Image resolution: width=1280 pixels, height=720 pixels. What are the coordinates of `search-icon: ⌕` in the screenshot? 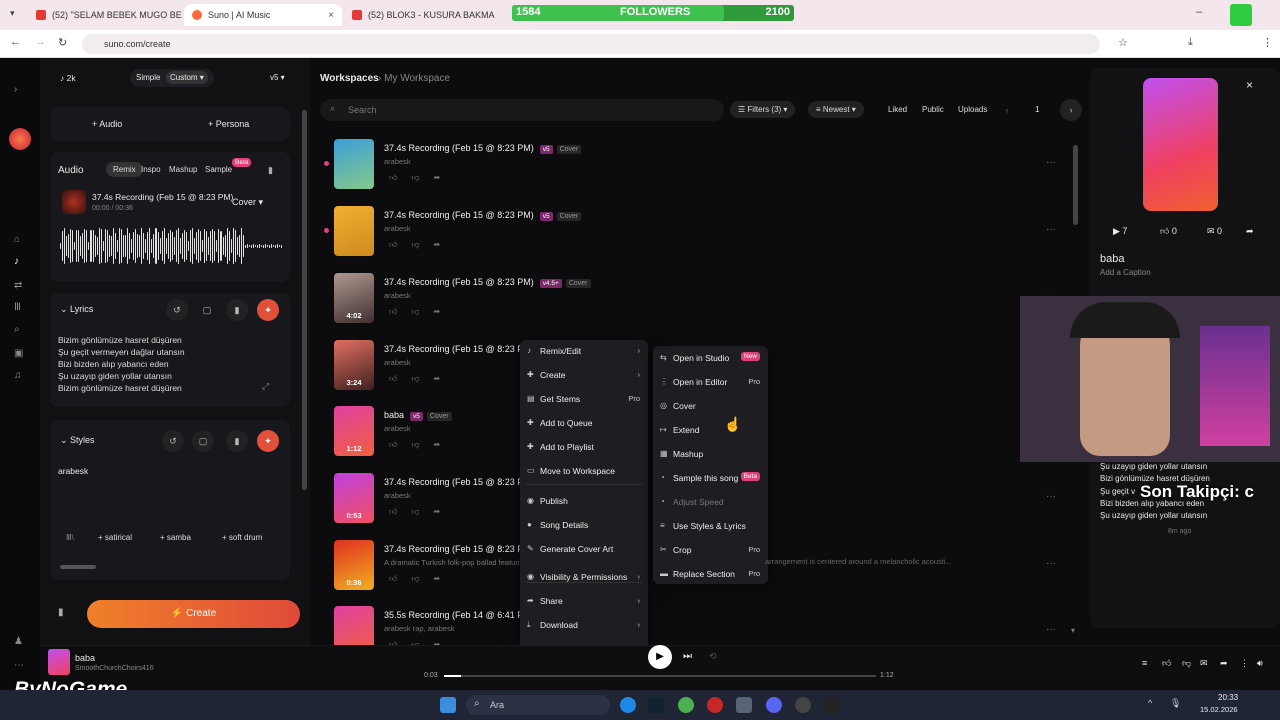 It's located at (17, 329).